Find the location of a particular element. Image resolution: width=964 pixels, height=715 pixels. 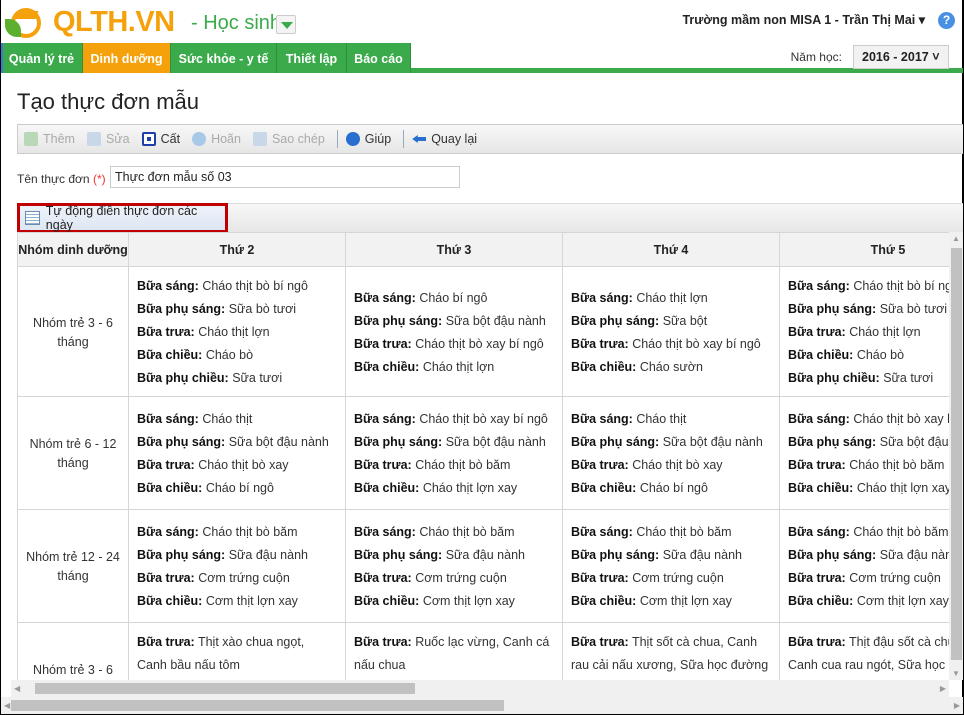

meal-dish: Cháo thịt lợn is located at coordinates (458, 366).